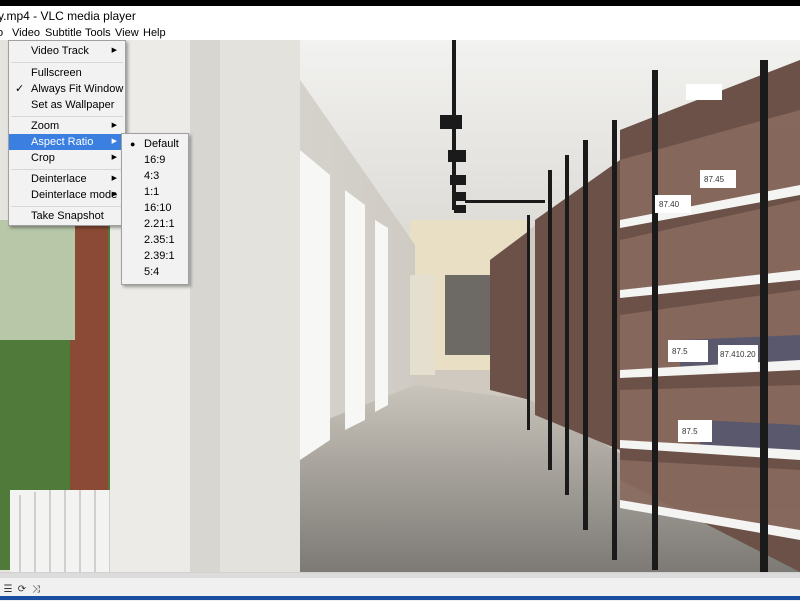  I want to click on menu-item-label: Take Snapshot, so click(67, 216).